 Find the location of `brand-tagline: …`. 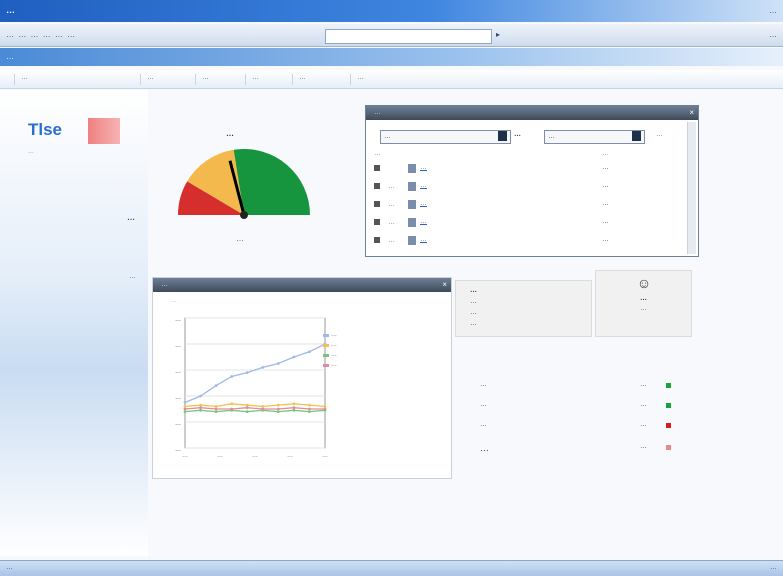

brand-tagline: … is located at coordinates (31, 152).